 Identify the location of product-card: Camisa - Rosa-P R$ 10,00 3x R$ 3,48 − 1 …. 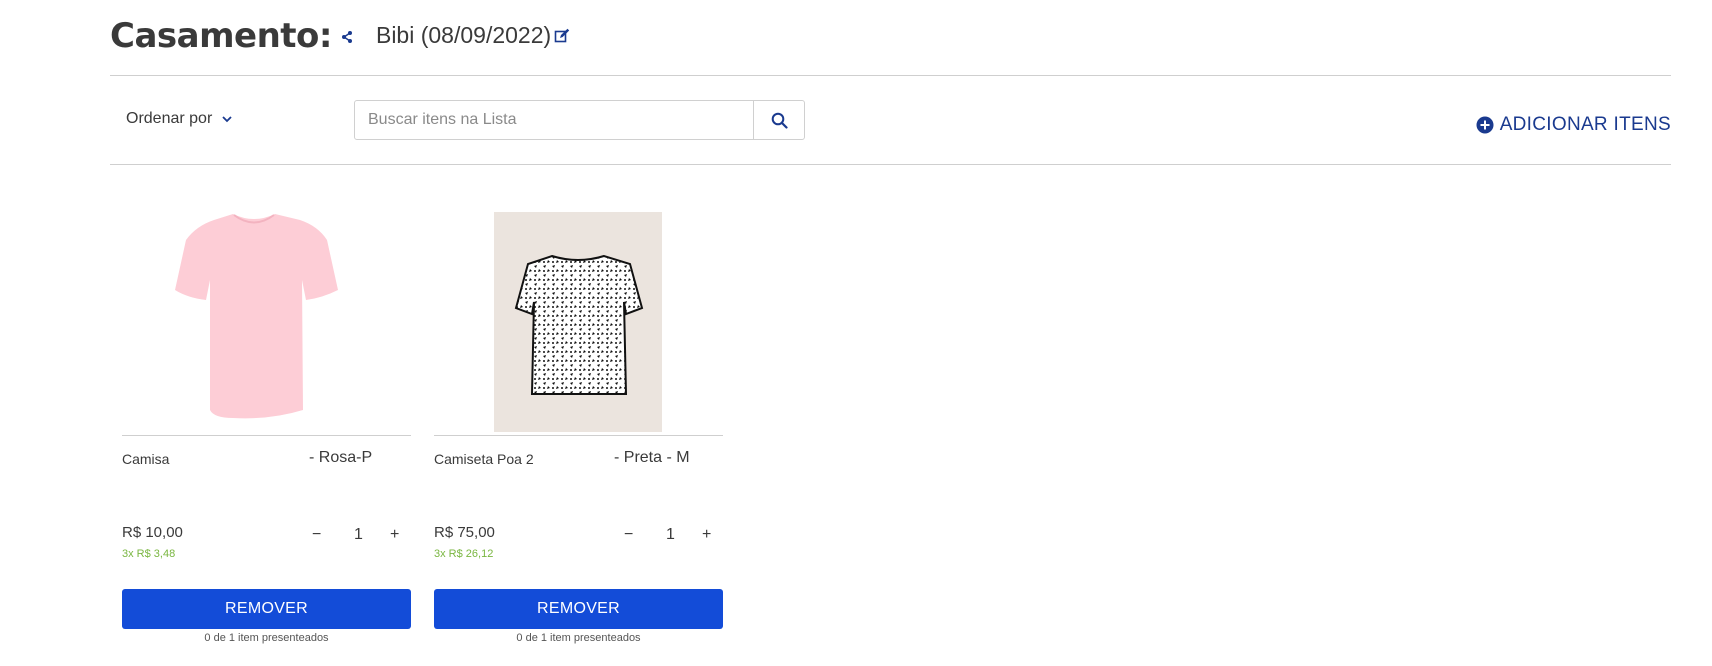
(266, 428).